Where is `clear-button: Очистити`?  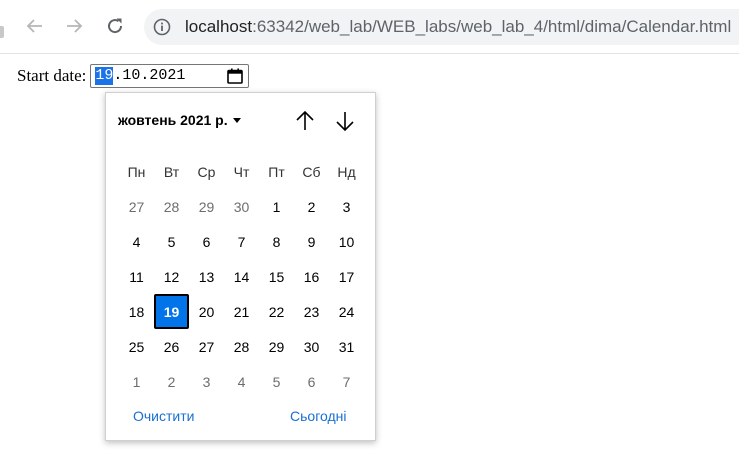
clear-button: Очистити is located at coordinates (163, 416).